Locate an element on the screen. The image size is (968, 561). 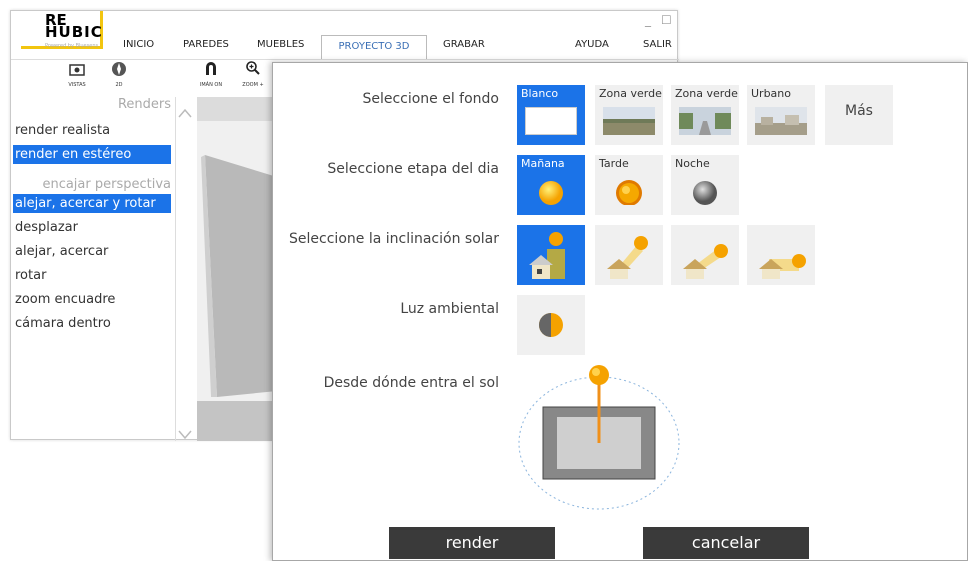
background-option-blanco: Blanco is located at coordinates (551, 115).